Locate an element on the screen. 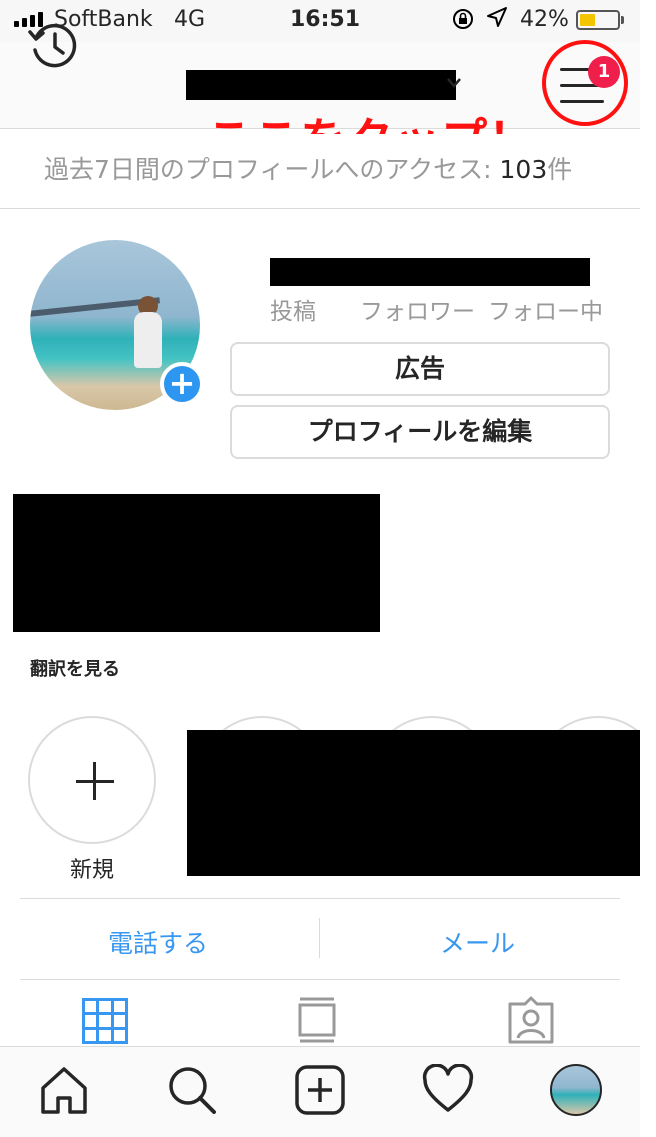 Image resolution: width=656 pixels, height=1137 pixels. network-type: 4G is located at coordinates (190, 19).